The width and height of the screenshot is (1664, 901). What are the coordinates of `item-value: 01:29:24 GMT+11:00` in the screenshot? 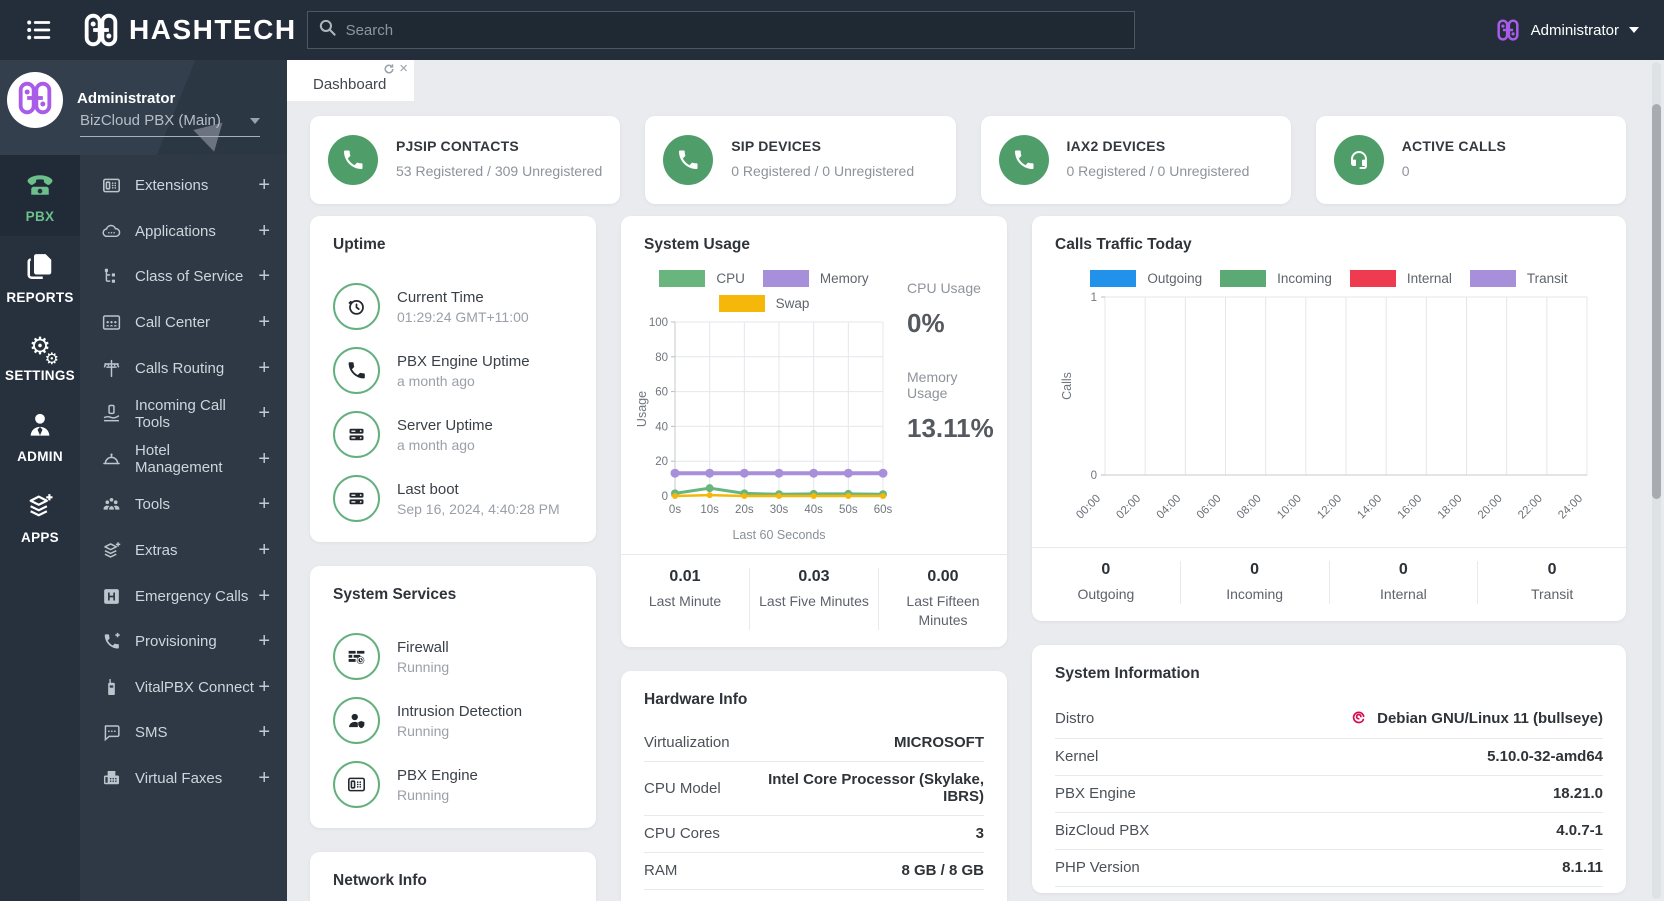 It's located at (463, 316).